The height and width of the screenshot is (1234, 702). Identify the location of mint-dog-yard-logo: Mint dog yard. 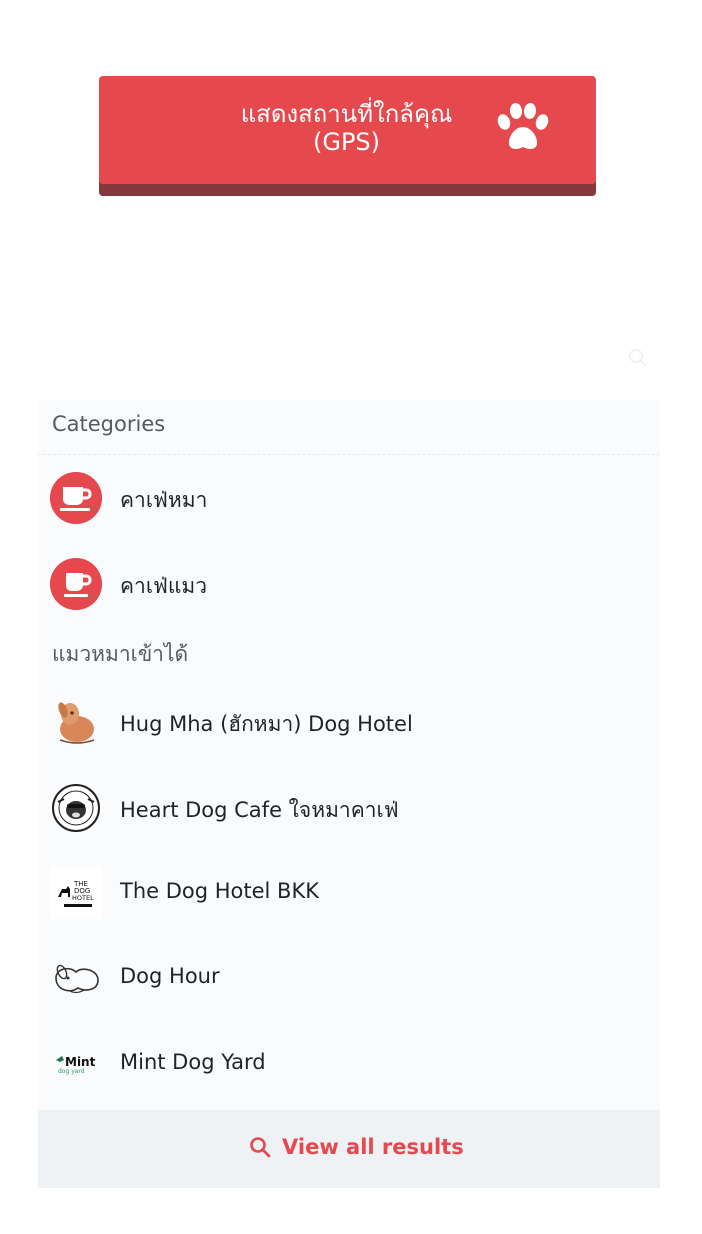
(76, 1065).